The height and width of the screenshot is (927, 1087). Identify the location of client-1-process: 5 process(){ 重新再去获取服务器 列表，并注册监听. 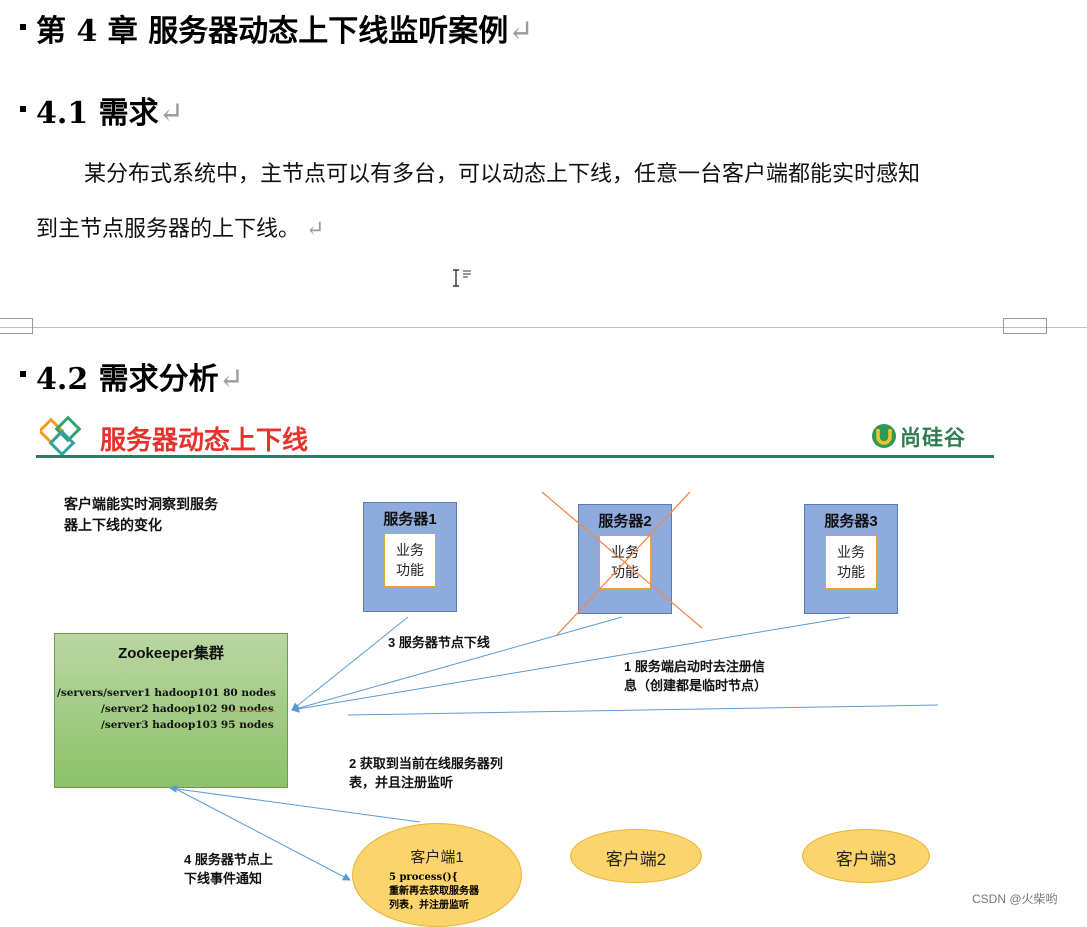
(437, 892).